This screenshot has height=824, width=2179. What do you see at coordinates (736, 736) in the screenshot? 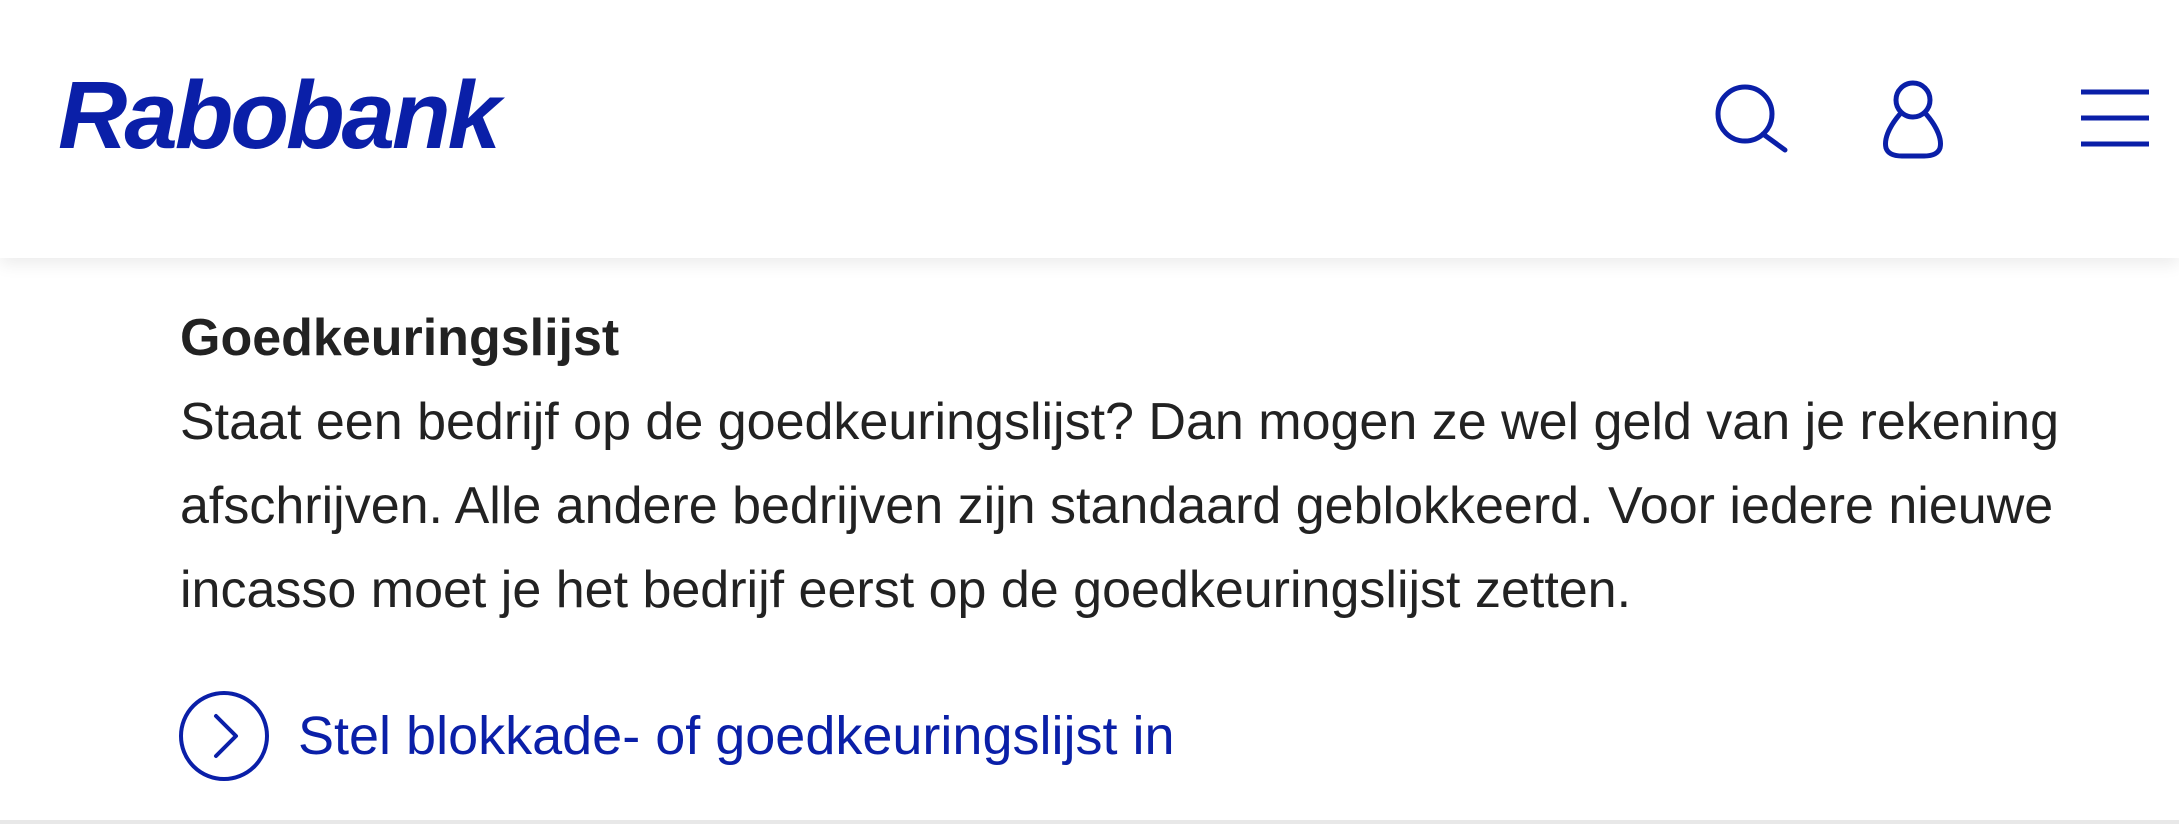
I see `cta-label: Stel blokkade- of goedkeuringslijst in` at bounding box center [736, 736].